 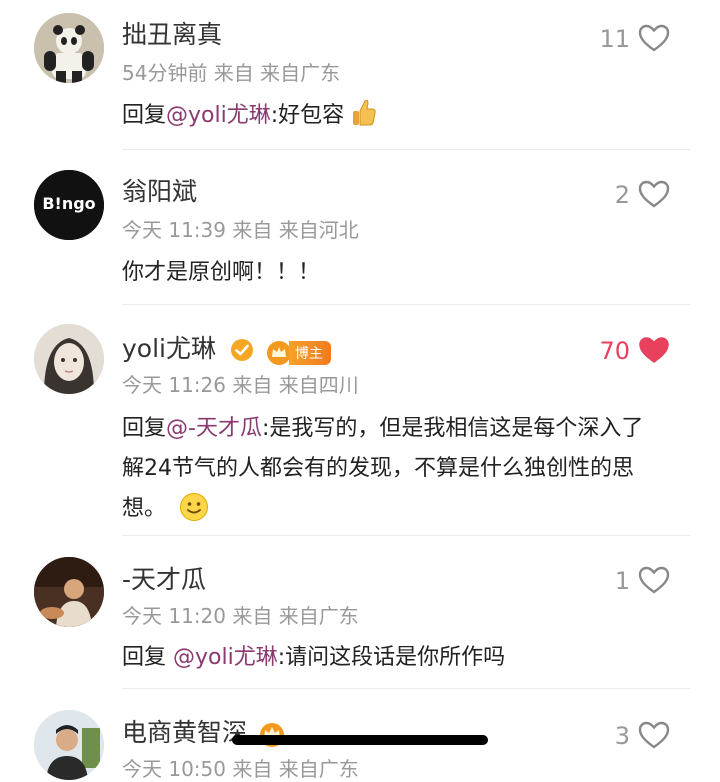 What do you see at coordinates (622, 736) in the screenshot?
I see `like-count: 3` at bounding box center [622, 736].